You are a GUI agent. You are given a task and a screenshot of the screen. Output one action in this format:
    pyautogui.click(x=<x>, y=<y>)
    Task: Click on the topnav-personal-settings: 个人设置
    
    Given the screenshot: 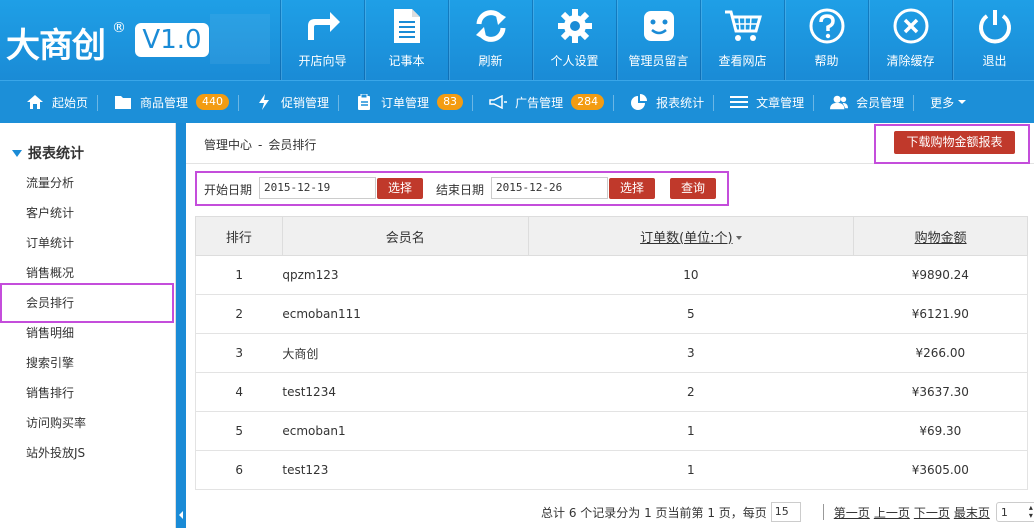 What is the action you would take?
    pyautogui.click(x=574, y=40)
    